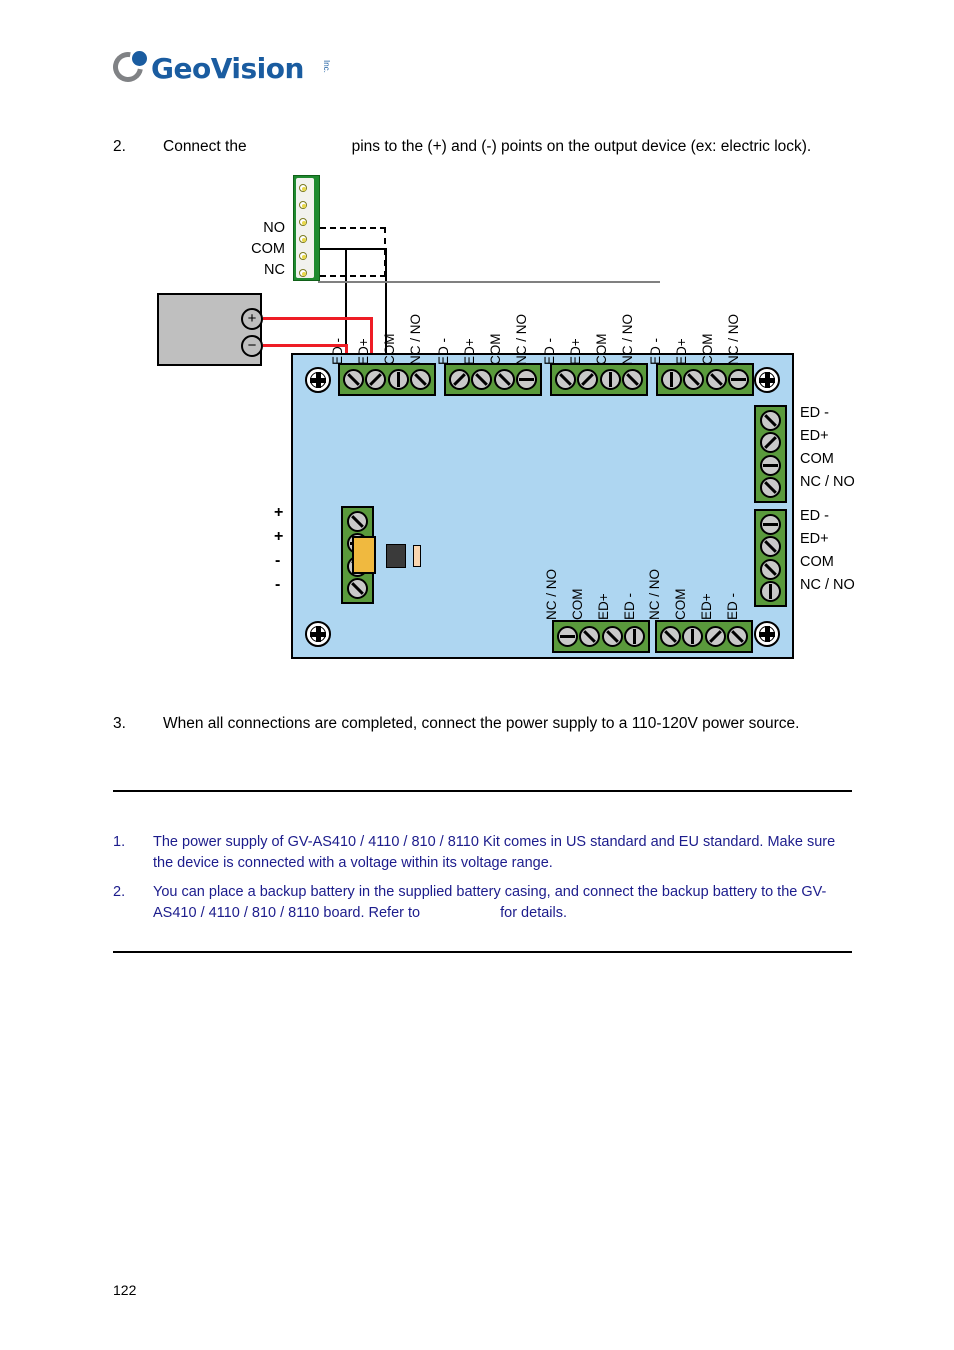 The height and width of the screenshot is (1350, 954). Describe the element at coordinates (549, 351) in the screenshot. I see `top-label-3-ed-minus: ED -` at that location.